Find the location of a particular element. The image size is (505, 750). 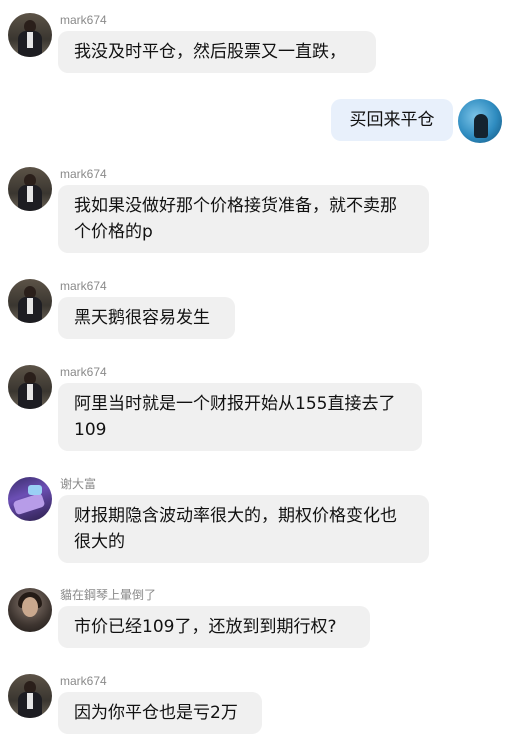

sender-name: 貓在鋼琴上暈倒了 is located at coordinates (108, 595).